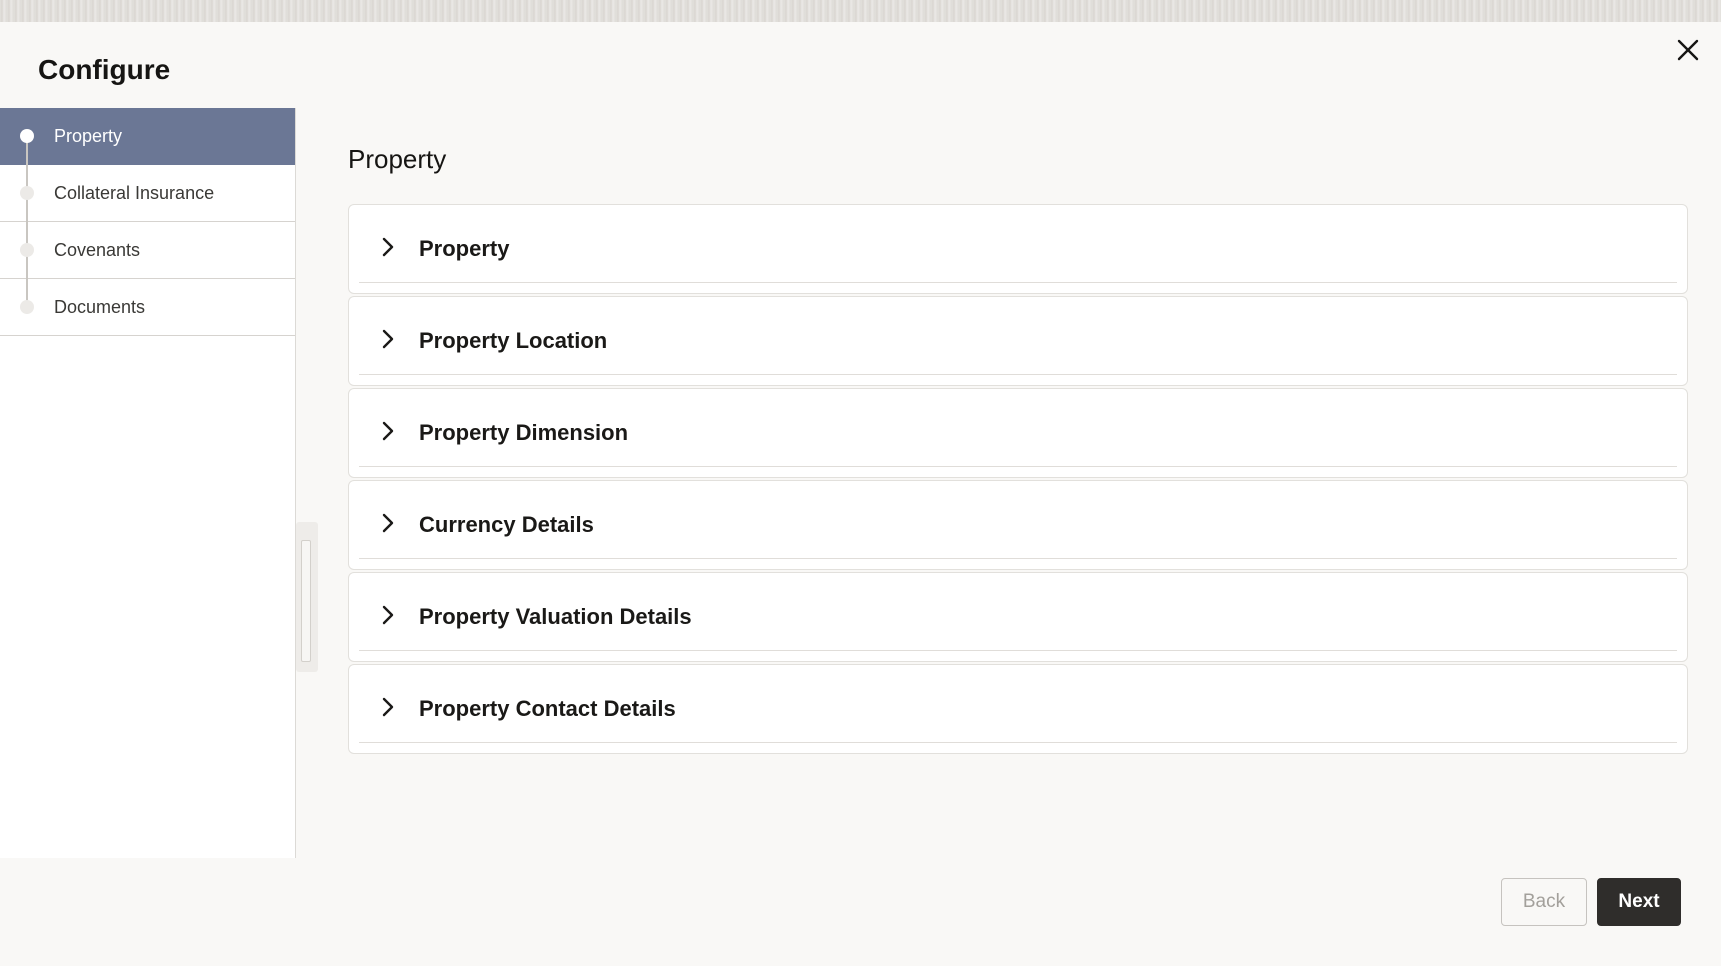 The height and width of the screenshot is (966, 1721). Describe the element at coordinates (1018, 709) in the screenshot. I see `accordion-panel-property-contact-details: Property Contact Details` at that location.